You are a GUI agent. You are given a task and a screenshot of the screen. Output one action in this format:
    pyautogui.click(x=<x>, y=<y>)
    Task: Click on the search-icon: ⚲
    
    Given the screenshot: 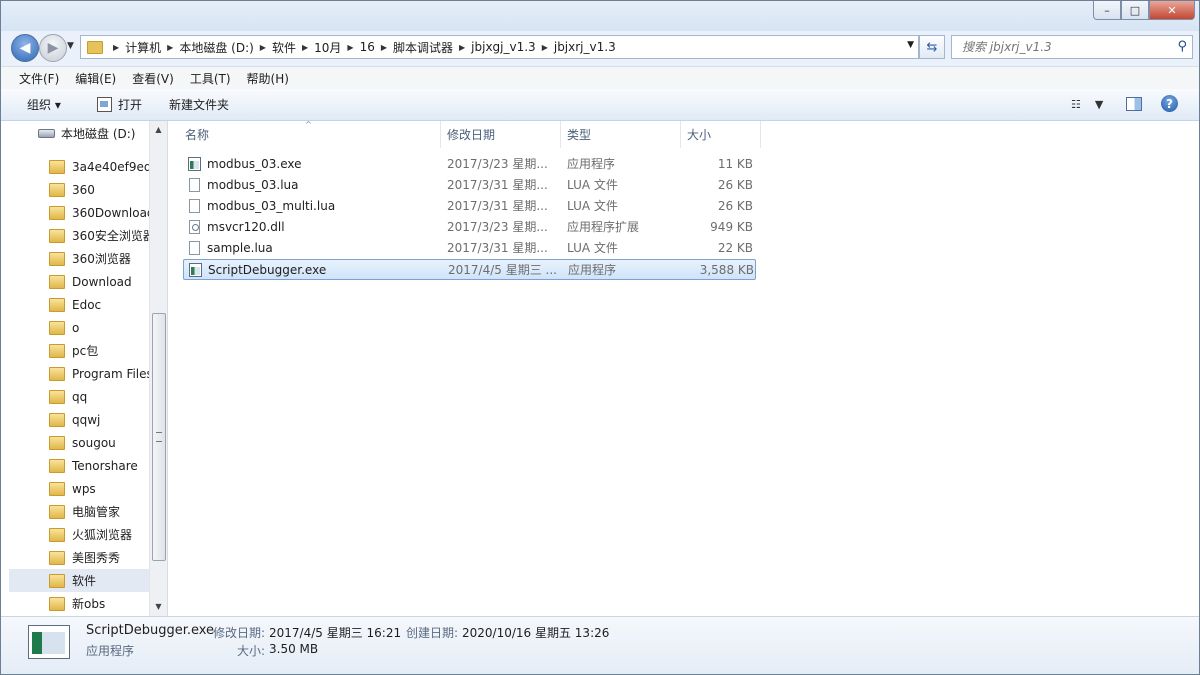 What is the action you would take?
    pyautogui.click(x=1182, y=46)
    